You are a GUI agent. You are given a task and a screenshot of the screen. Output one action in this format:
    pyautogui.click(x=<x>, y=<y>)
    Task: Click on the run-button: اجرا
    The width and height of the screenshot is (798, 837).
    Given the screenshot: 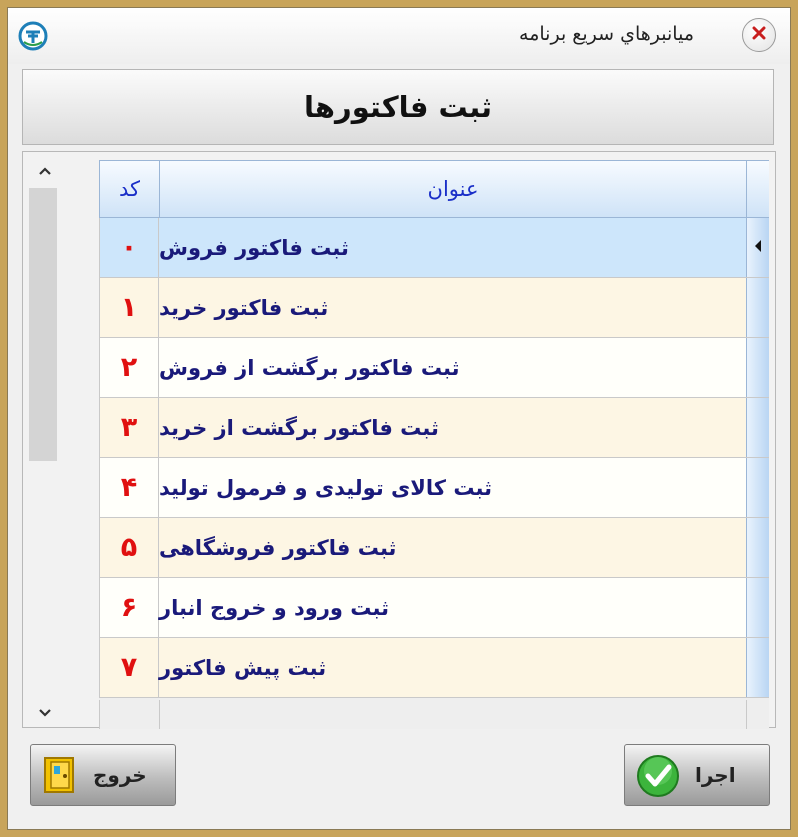 What is the action you would take?
    pyautogui.click(x=697, y=775)
    